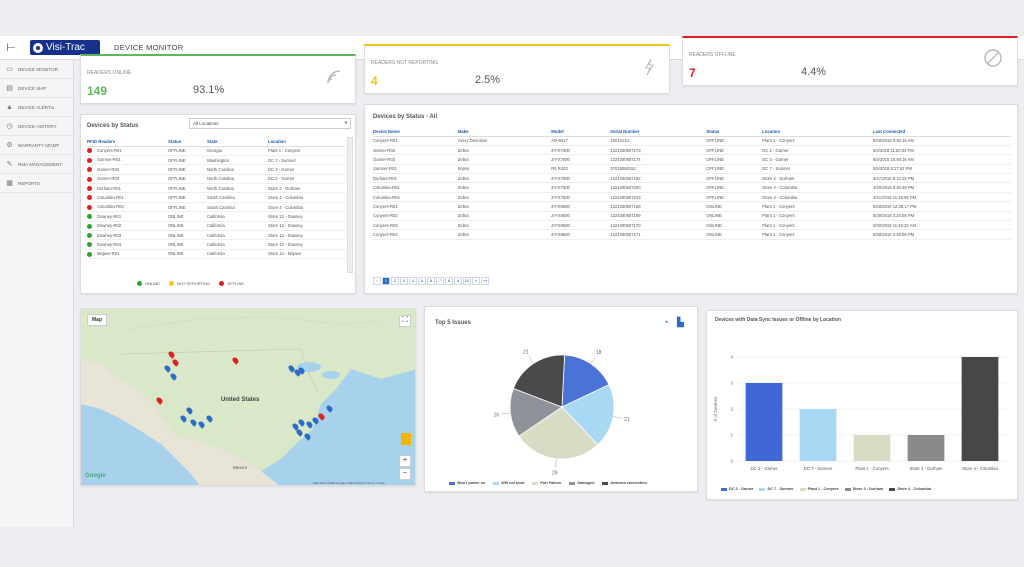 This screenshot has width=1024, height=567. I want to click on page-button: 1, so click(386, 281).